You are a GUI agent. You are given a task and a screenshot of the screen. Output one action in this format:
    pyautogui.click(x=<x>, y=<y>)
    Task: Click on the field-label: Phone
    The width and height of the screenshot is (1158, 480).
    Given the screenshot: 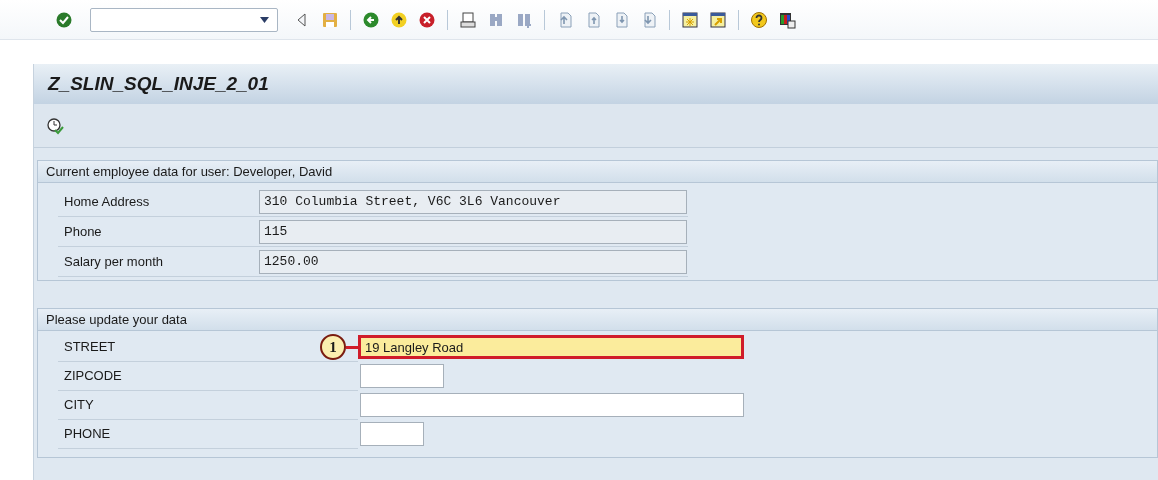 What is the action you would take?
    pyautogui.click(x=83, y=231)
    